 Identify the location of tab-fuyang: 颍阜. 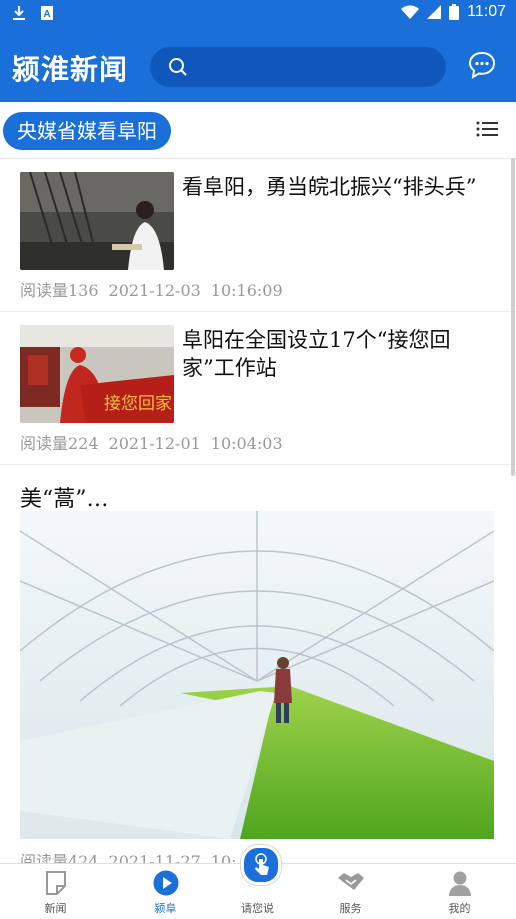
(165, 891).